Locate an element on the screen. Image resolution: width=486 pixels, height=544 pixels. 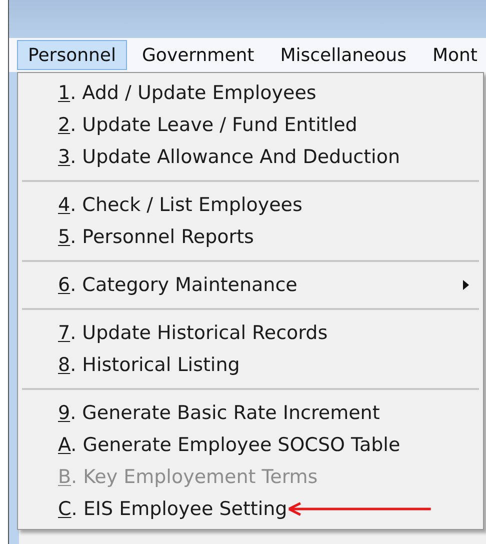
menu-item: 5. Personnel Reports is located at coordinates (156, 237).